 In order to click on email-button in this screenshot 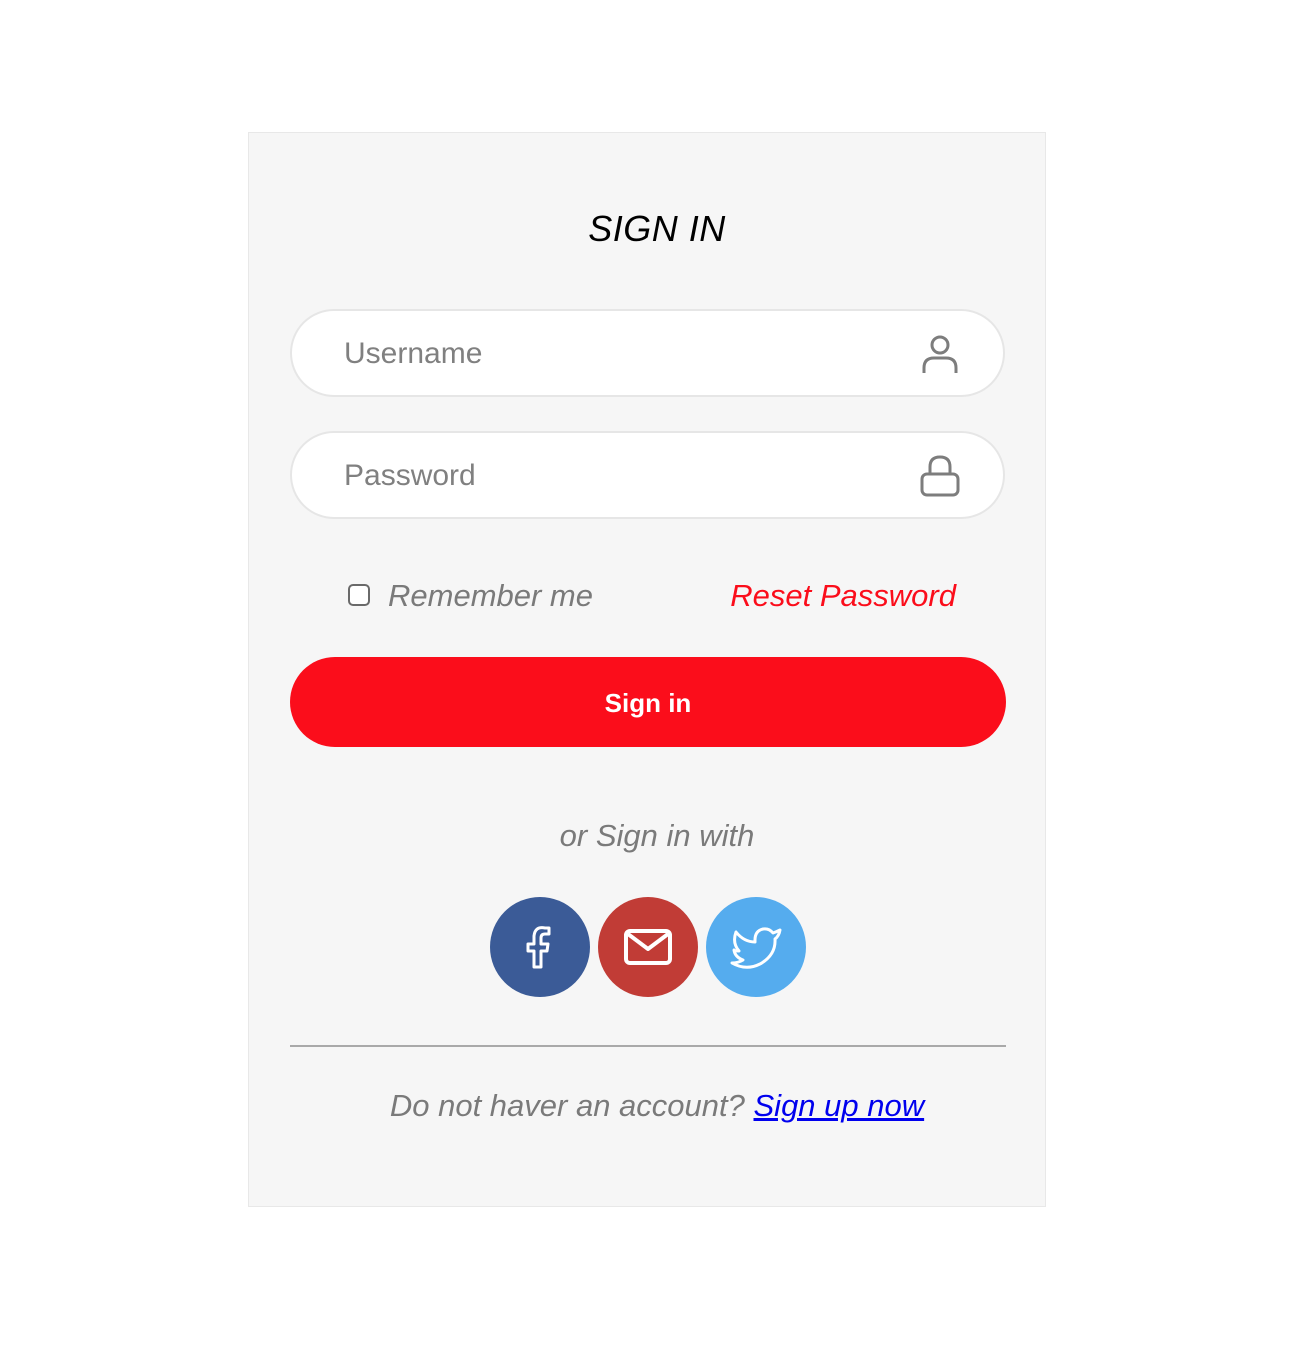, I will do `click(648, 947)`.